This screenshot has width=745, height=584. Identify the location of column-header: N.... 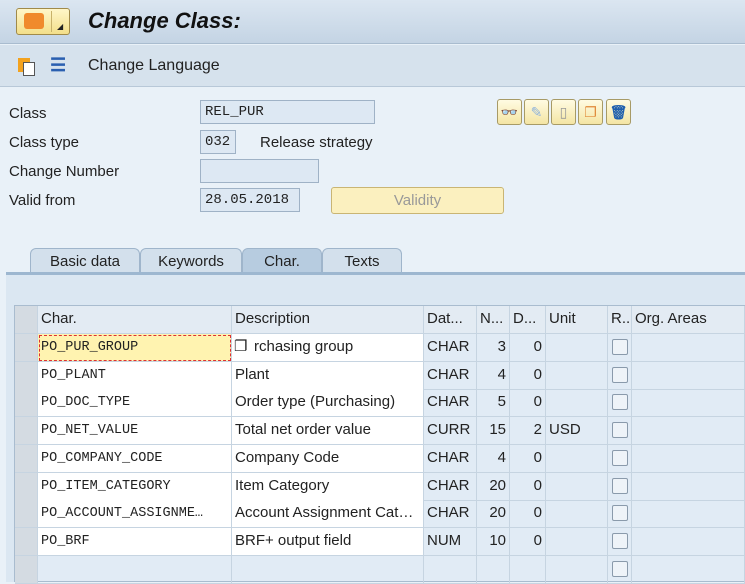
(493, 320).